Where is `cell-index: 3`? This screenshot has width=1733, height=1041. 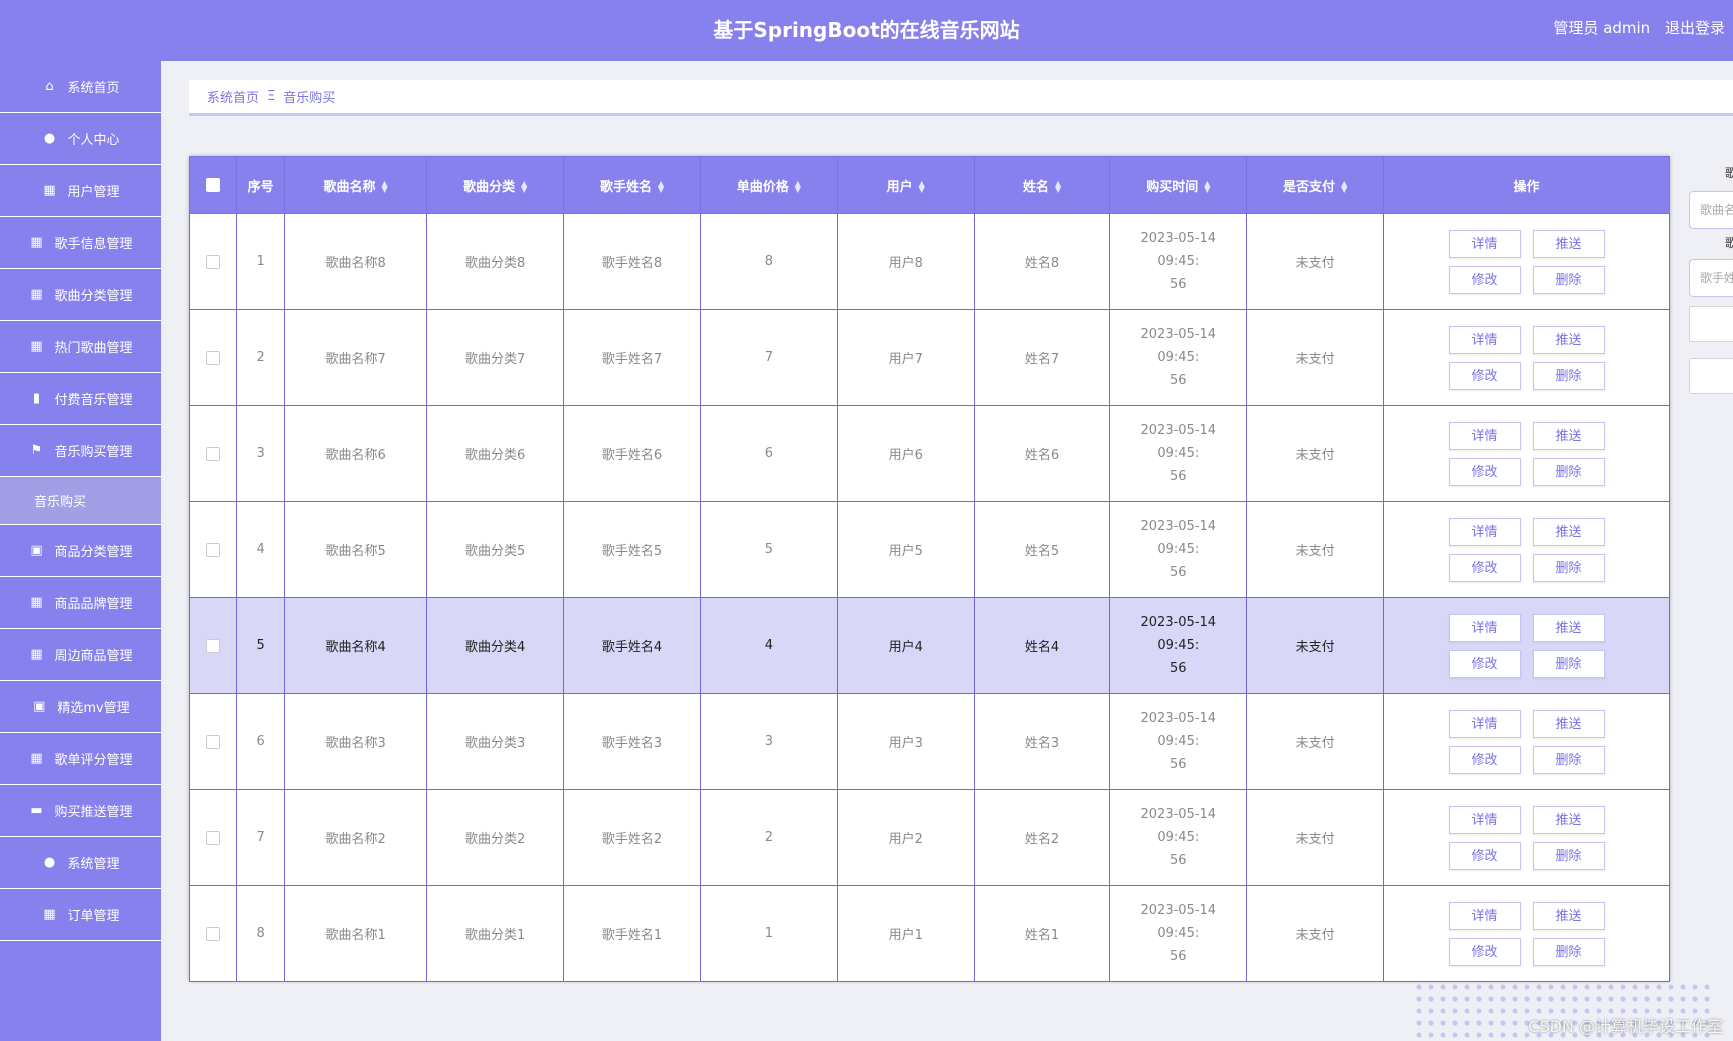 cell-index: 3 is located at coordinates (260, 453).